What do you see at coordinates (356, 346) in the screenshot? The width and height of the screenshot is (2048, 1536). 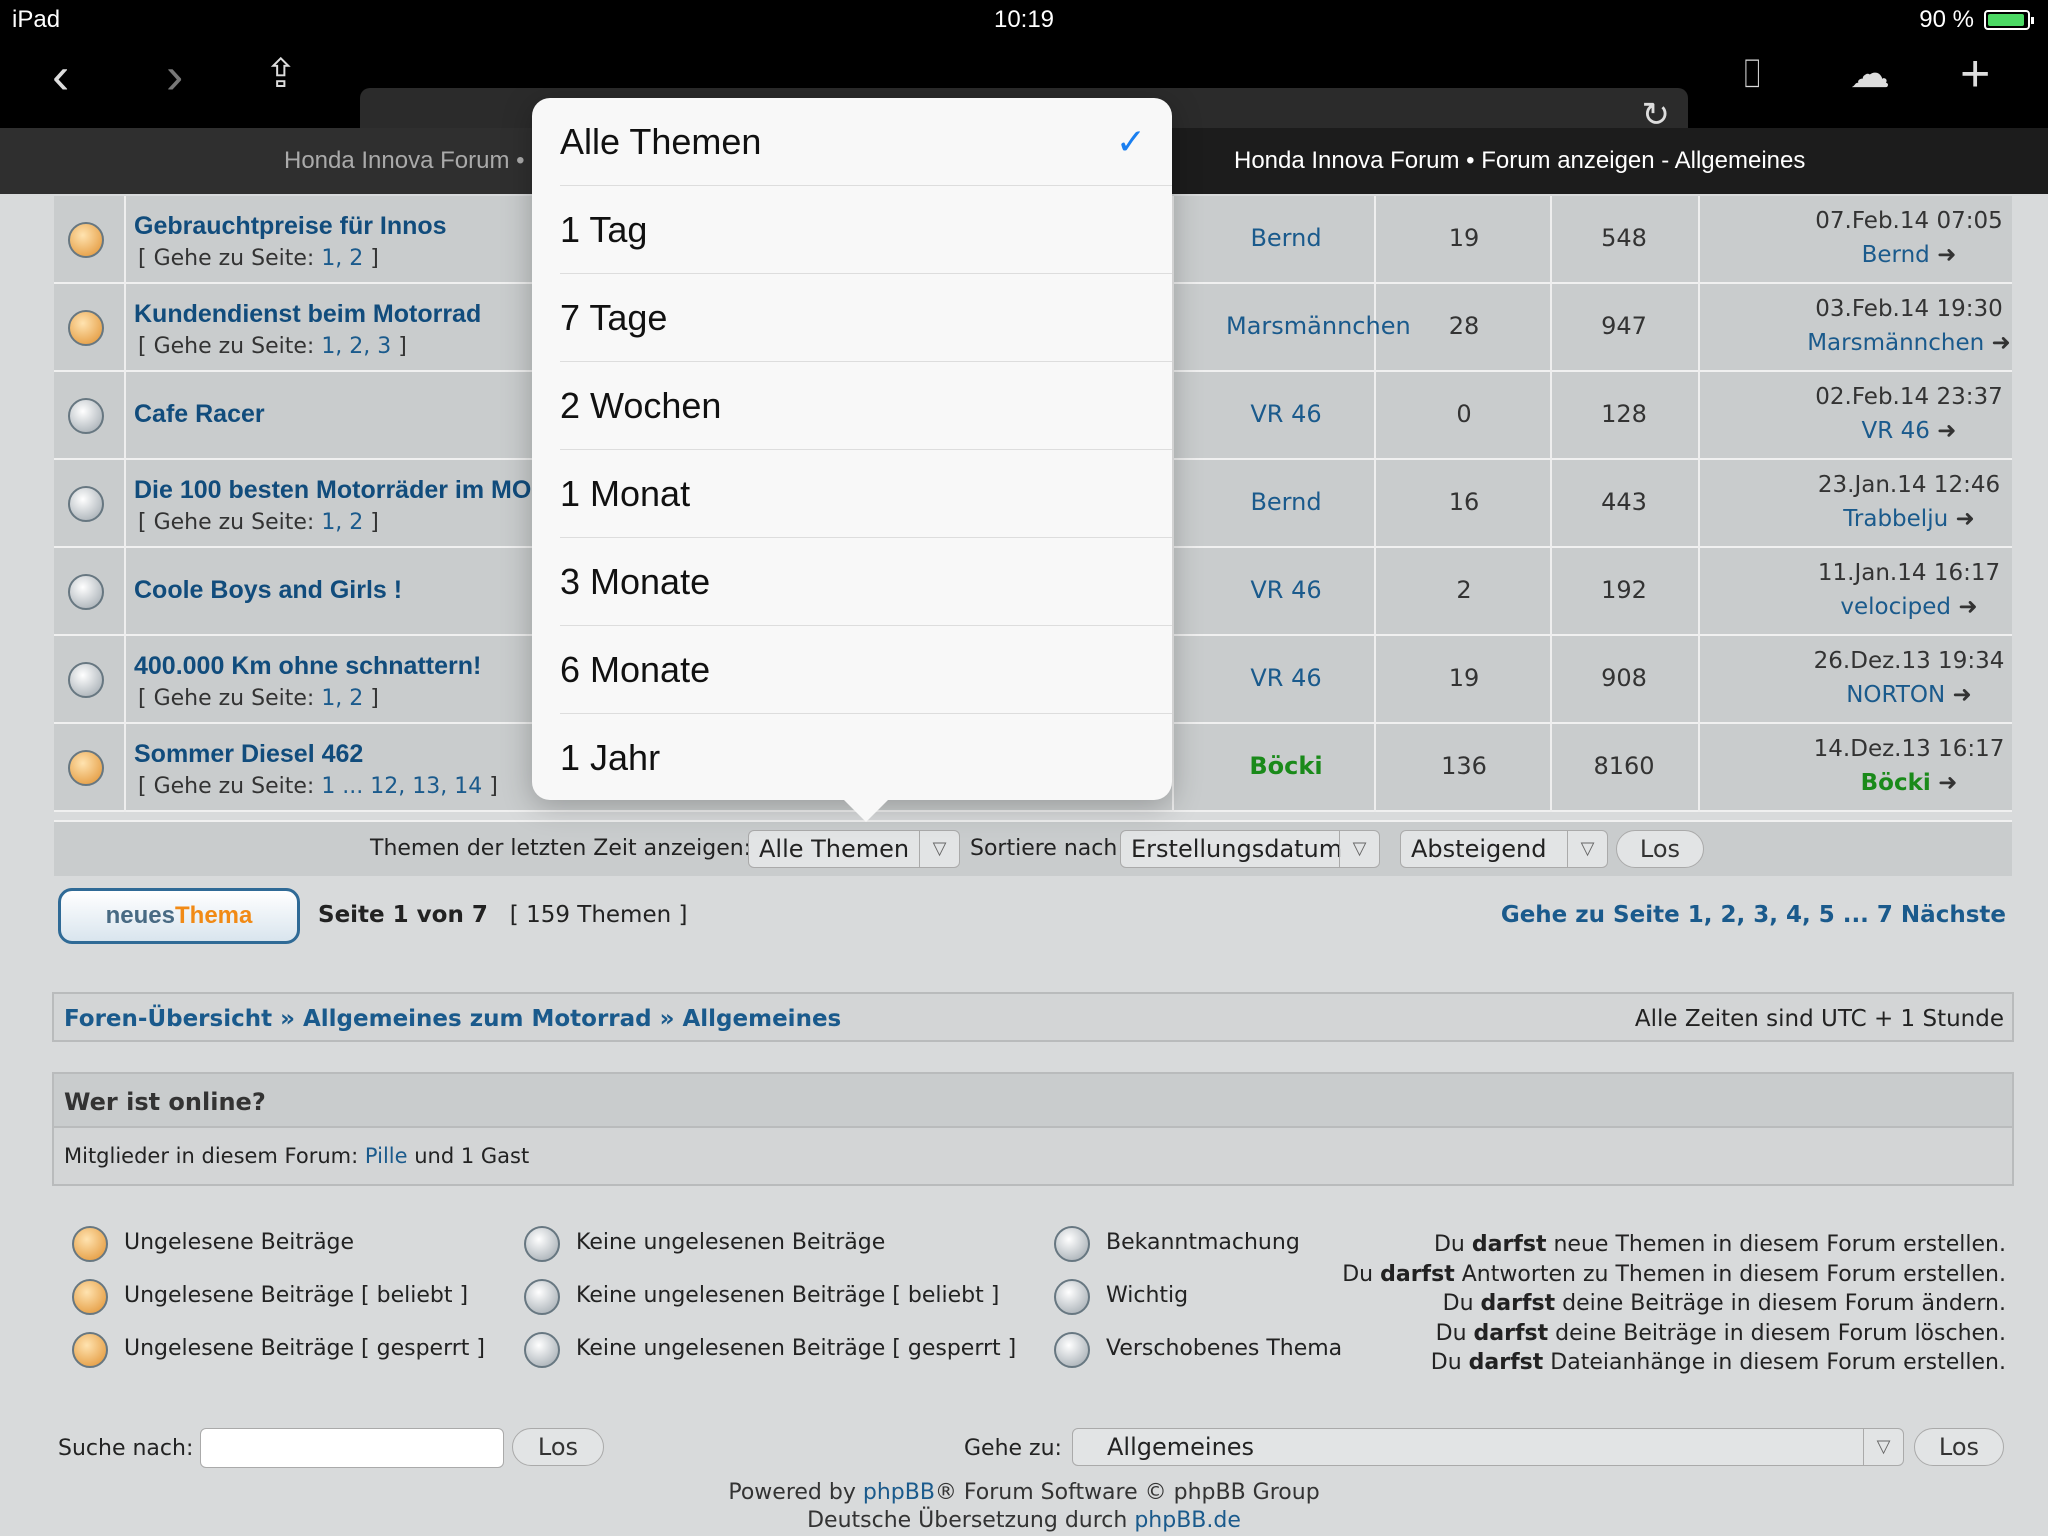 I see `topic-page-links: 1, 2, 3` at bounding box center [356, 346].